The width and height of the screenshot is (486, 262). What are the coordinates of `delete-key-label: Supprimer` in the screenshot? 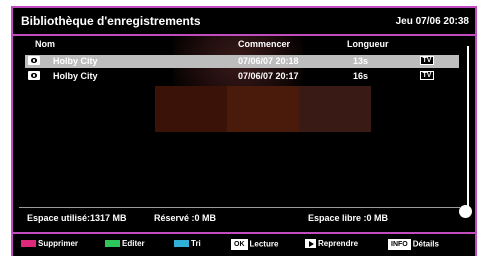 It's located at (58, 243).